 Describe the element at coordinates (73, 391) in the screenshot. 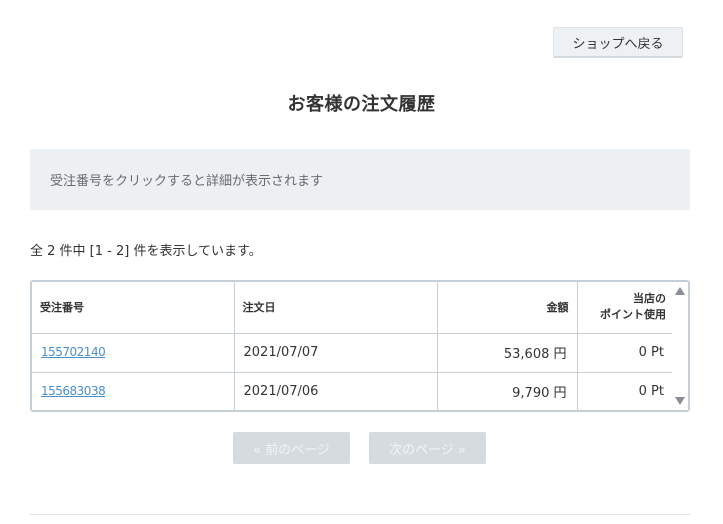

I see `order-number-link: 155683038` at that location.